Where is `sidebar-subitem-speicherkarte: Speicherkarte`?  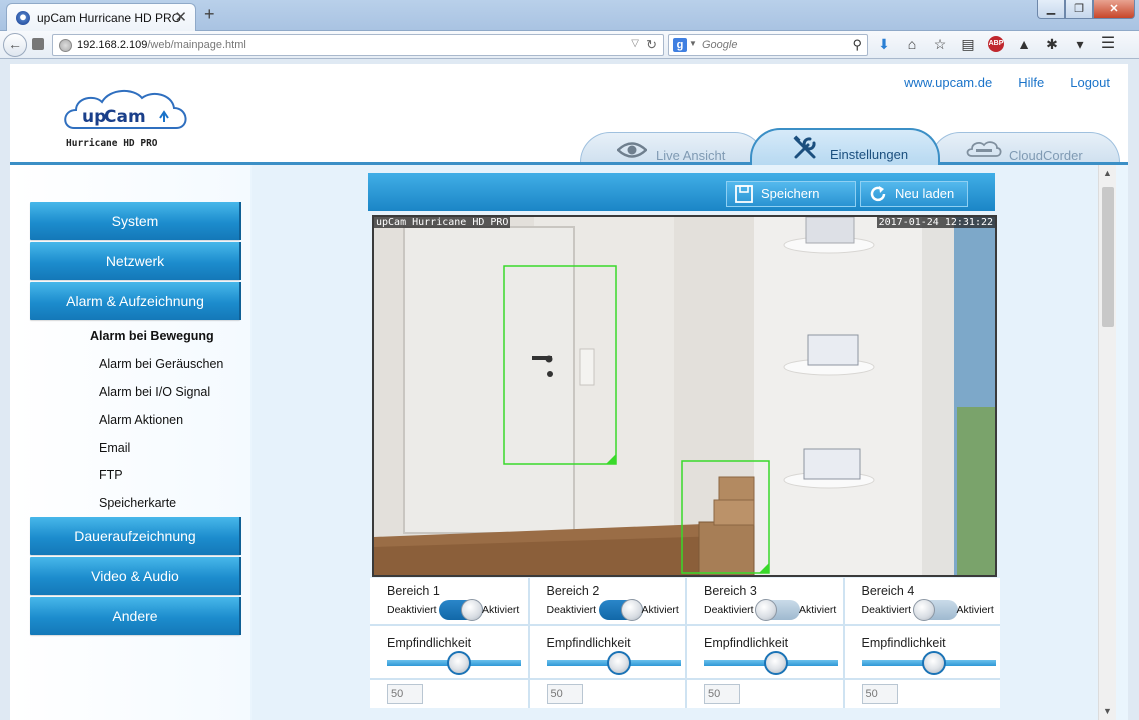 sidebar-subitem-speicherkarte: Speicherkarte is located at coordinates (137, 503).